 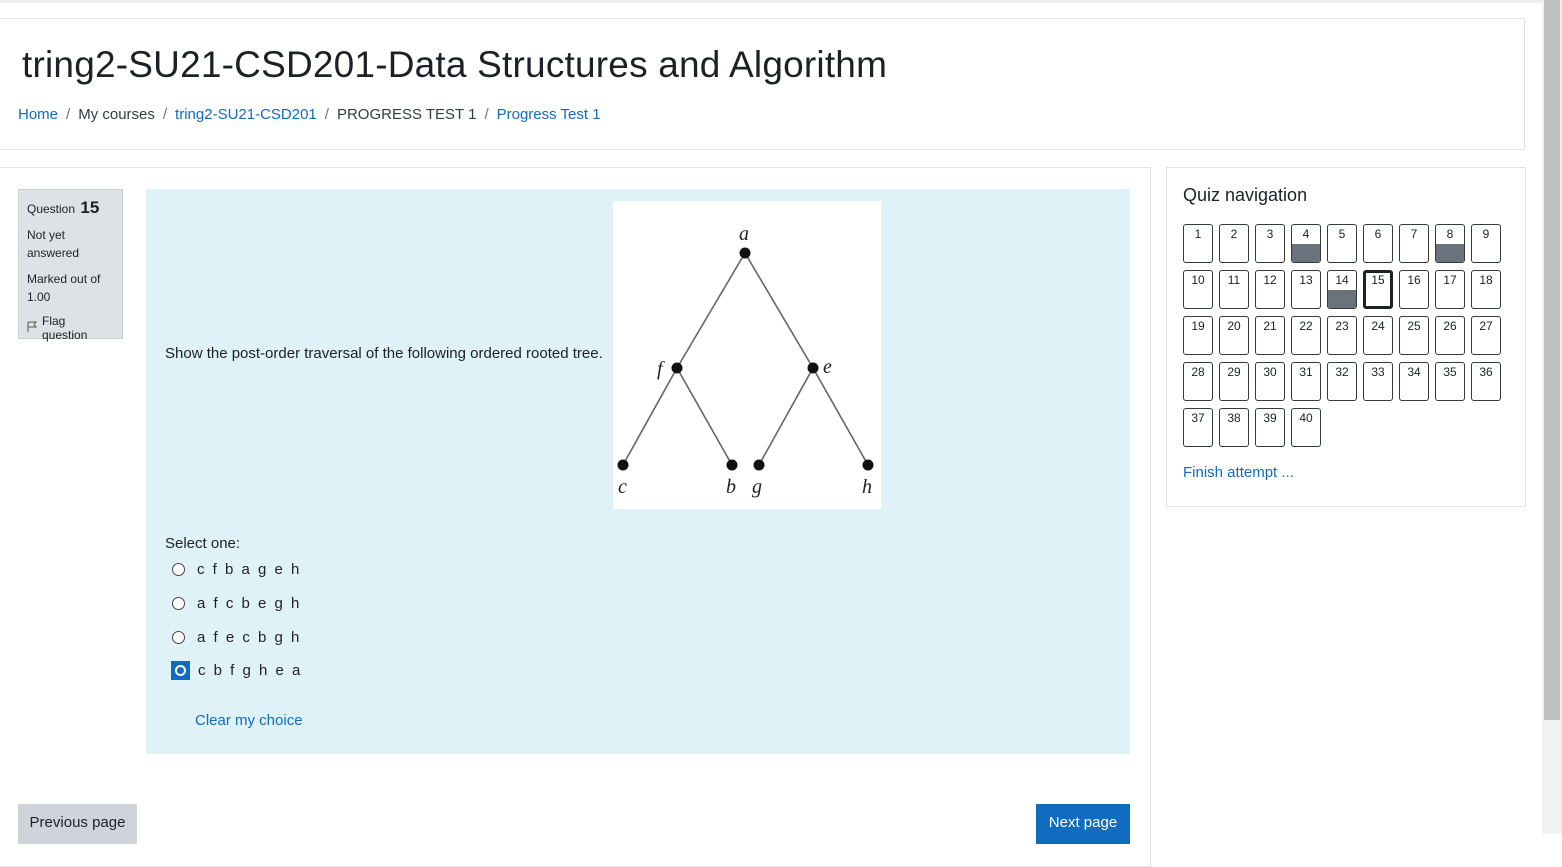 I want to click on quiz-nav-number: 37, so click(x=1198, y=418).